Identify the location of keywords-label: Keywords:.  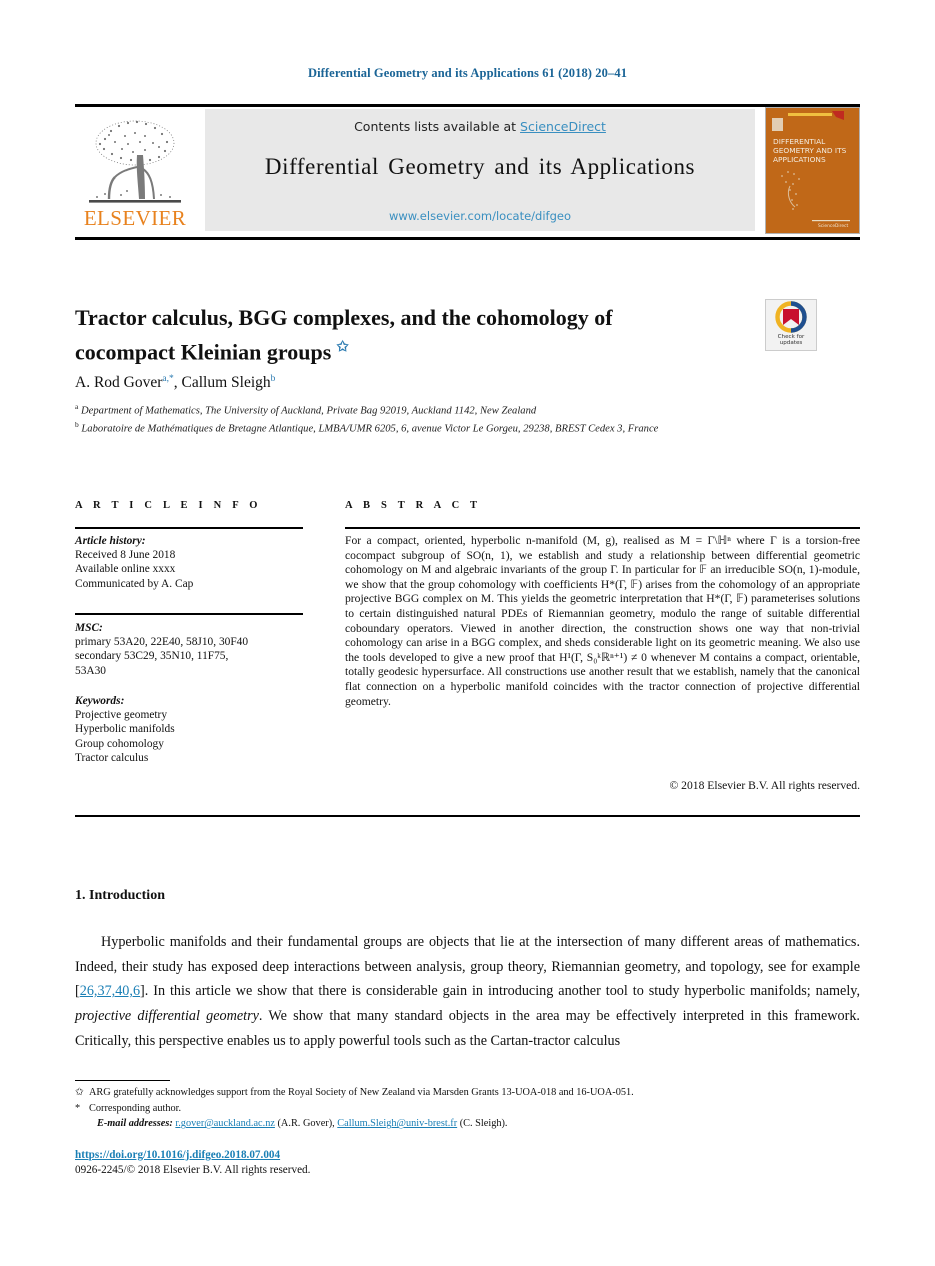
(100, 701).